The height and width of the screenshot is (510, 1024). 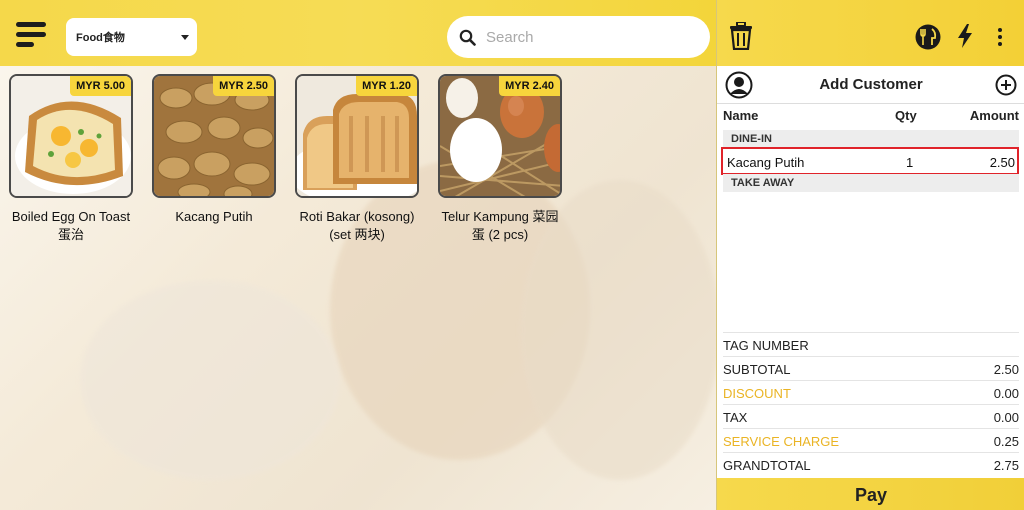 I want to click on grandtotal-value: 2.75, so click(x=1006, y=465).